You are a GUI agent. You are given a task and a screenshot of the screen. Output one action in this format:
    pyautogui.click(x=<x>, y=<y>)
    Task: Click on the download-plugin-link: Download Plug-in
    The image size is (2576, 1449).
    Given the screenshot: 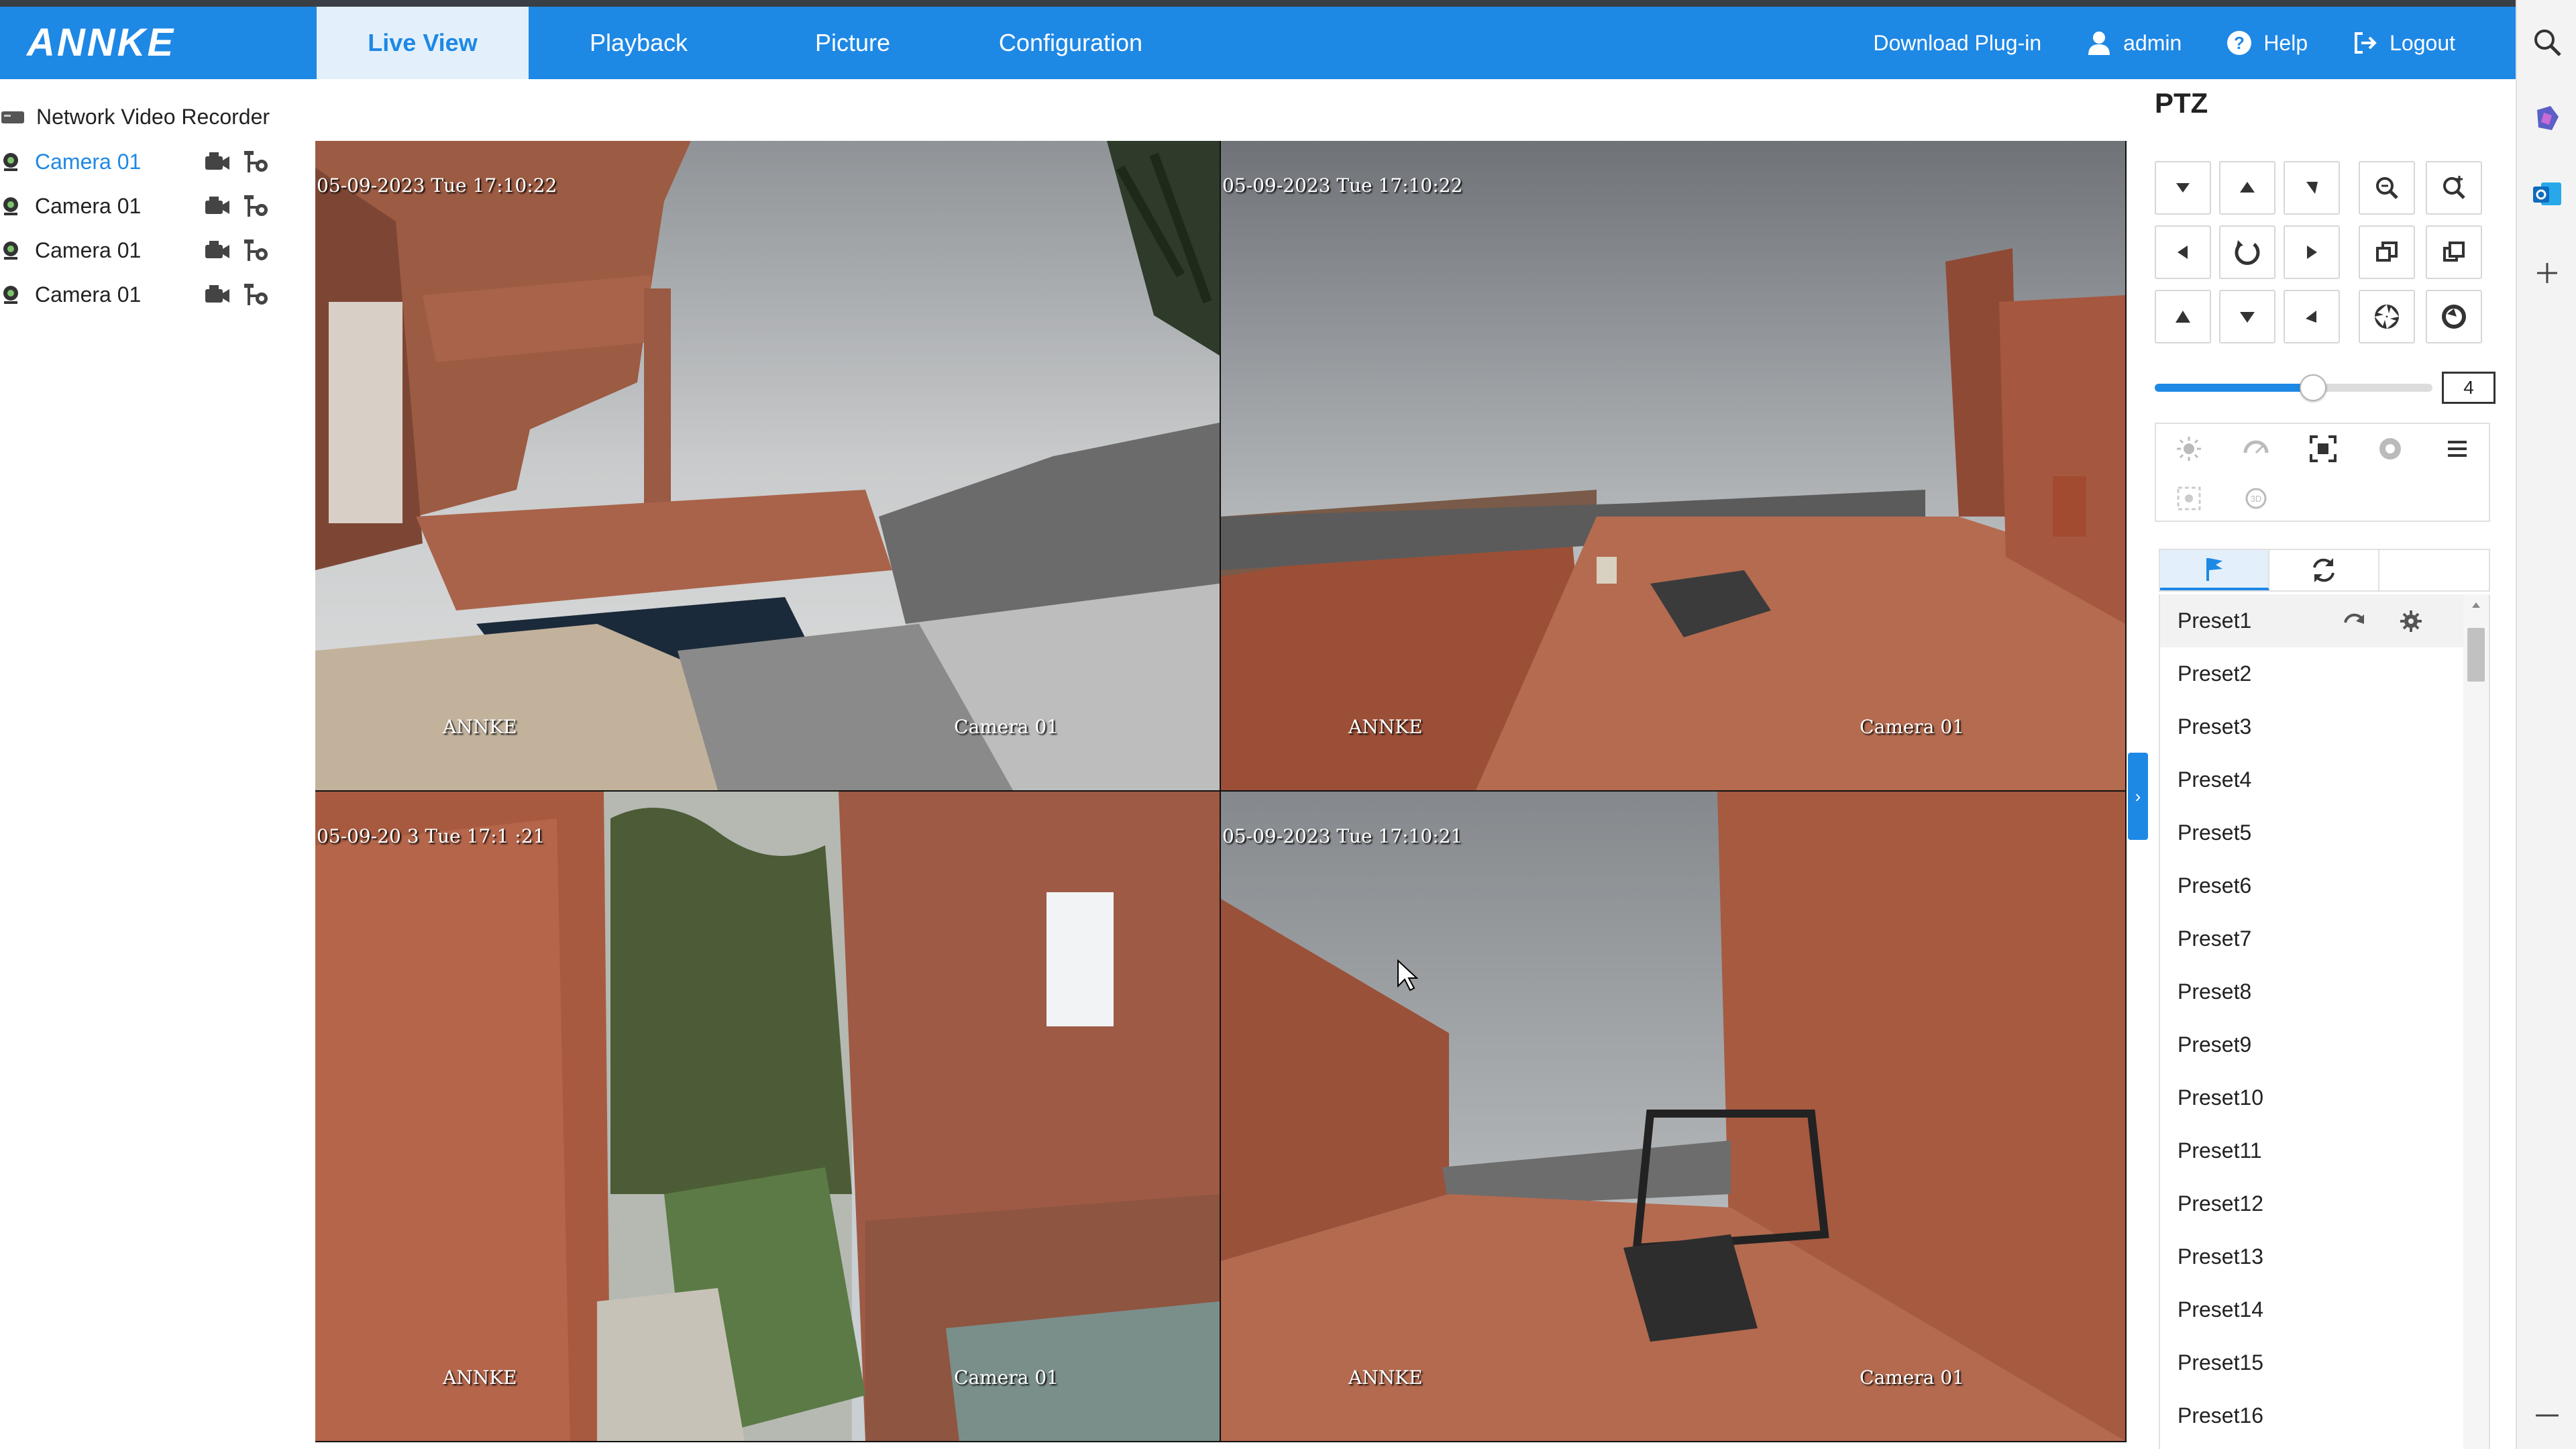 What is the action you would take?
    pyautogui.click(x=1957, y=43)
    